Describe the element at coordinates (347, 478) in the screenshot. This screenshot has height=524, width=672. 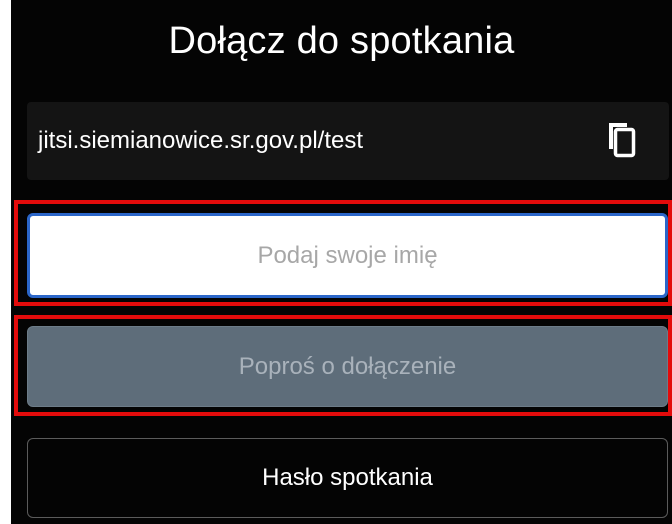
I see `meeting-password-button: Hasło spotkania` at that location.